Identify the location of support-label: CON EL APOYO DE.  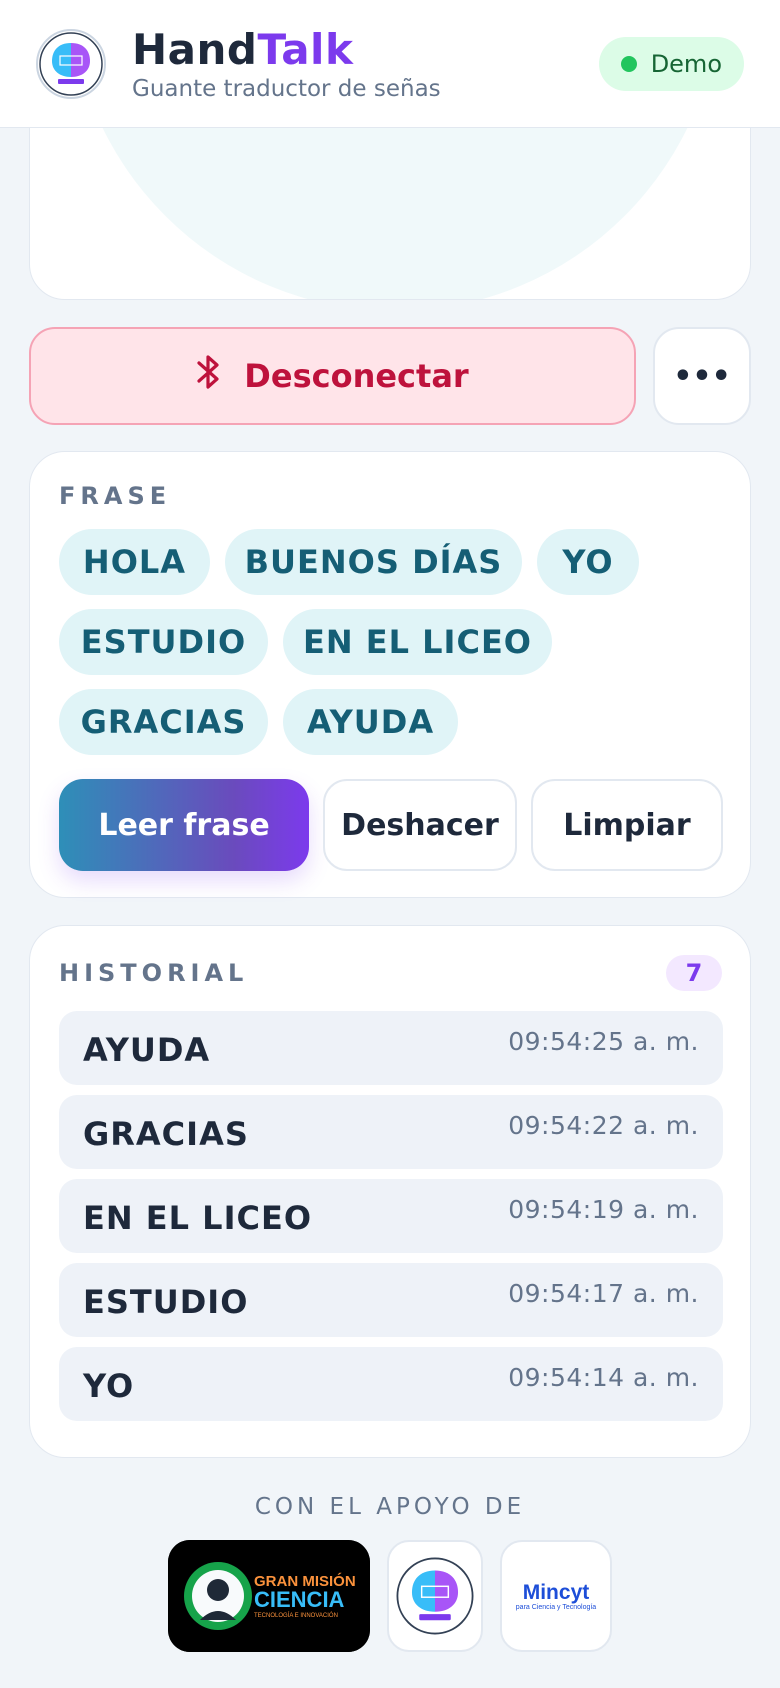
(390, 1507).